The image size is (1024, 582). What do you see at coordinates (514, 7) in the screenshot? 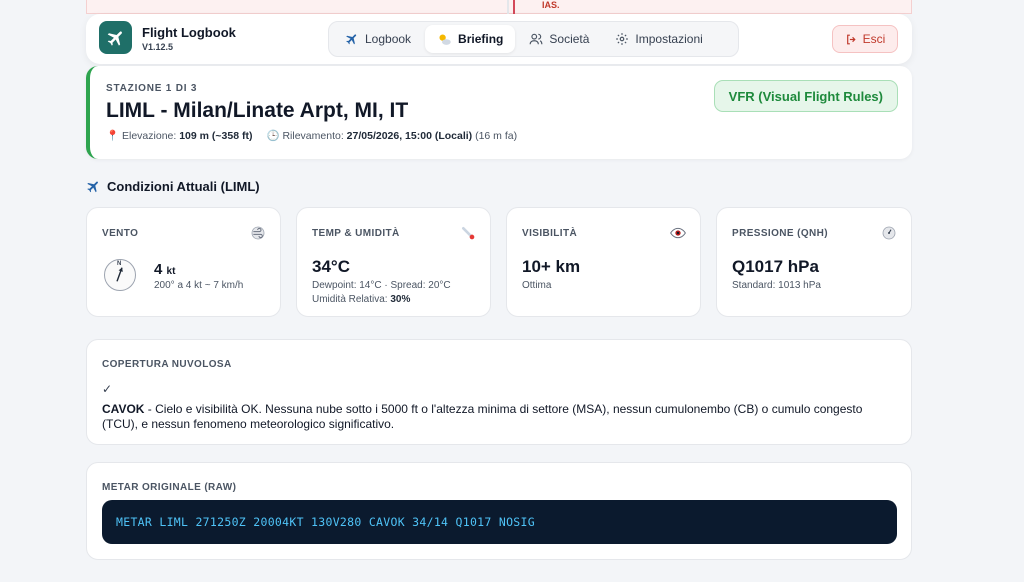
I see `panel-accent-bar` at bounding box center [514, 7].